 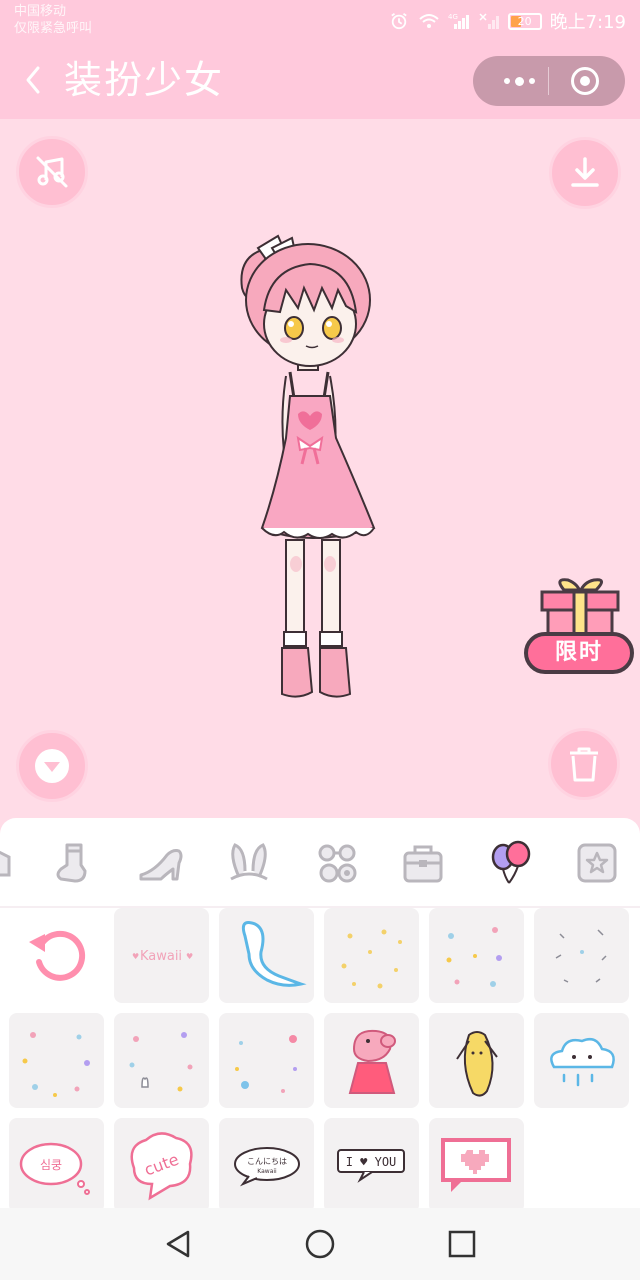 What do you see at coordinates (144, 80) in the screenshot?
I see `page-title: 装扮少女` at bounding box center [144, 80].